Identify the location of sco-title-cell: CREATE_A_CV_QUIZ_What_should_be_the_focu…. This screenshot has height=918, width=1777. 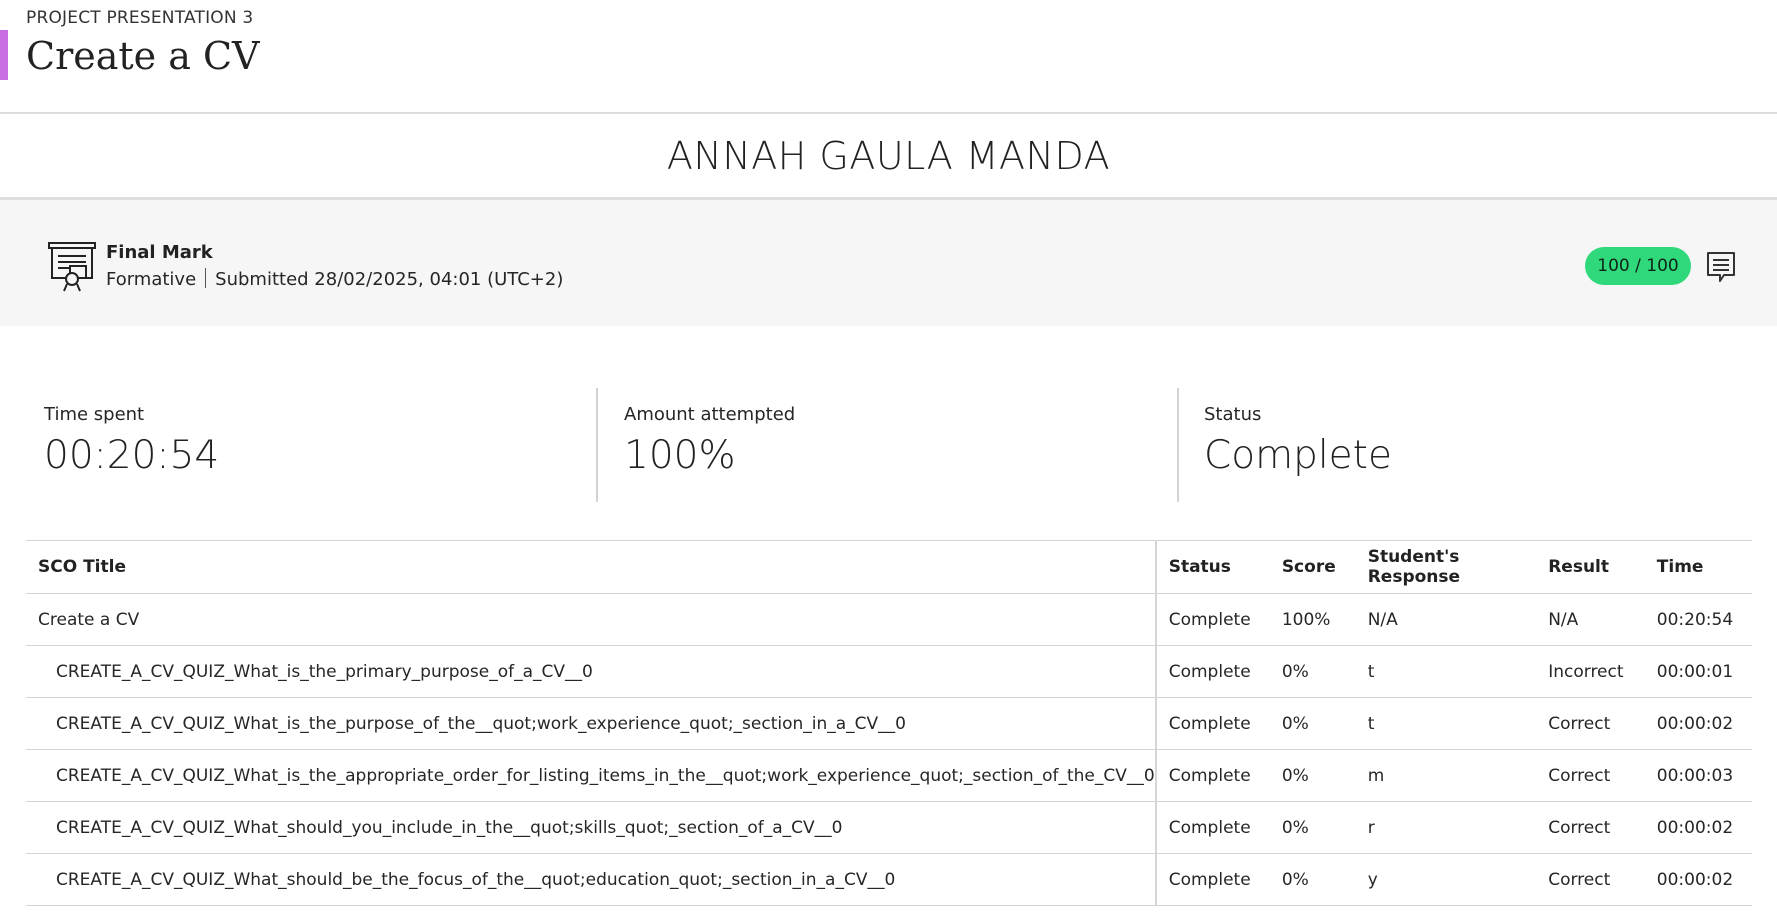
(591, 879).